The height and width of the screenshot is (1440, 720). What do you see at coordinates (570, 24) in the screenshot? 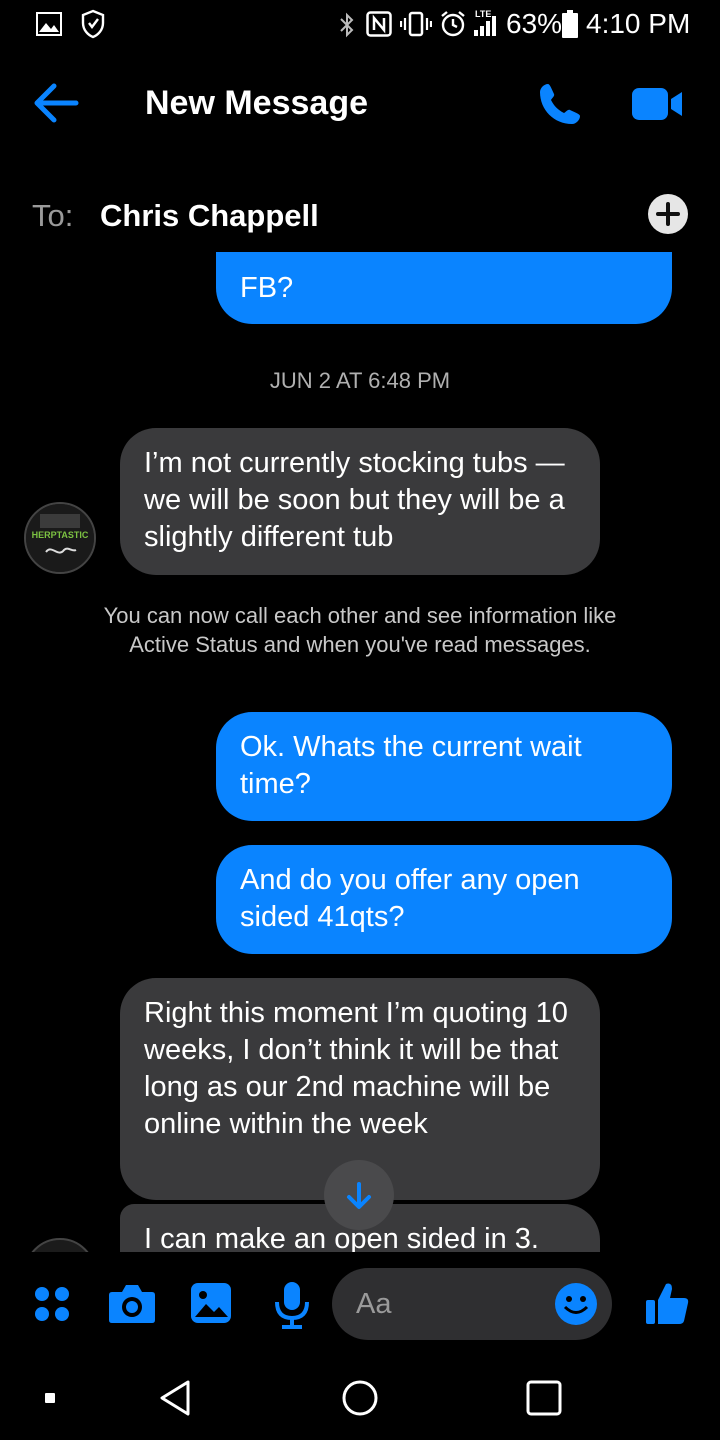
I see `battery-icon` at bounding box center [570, 24].